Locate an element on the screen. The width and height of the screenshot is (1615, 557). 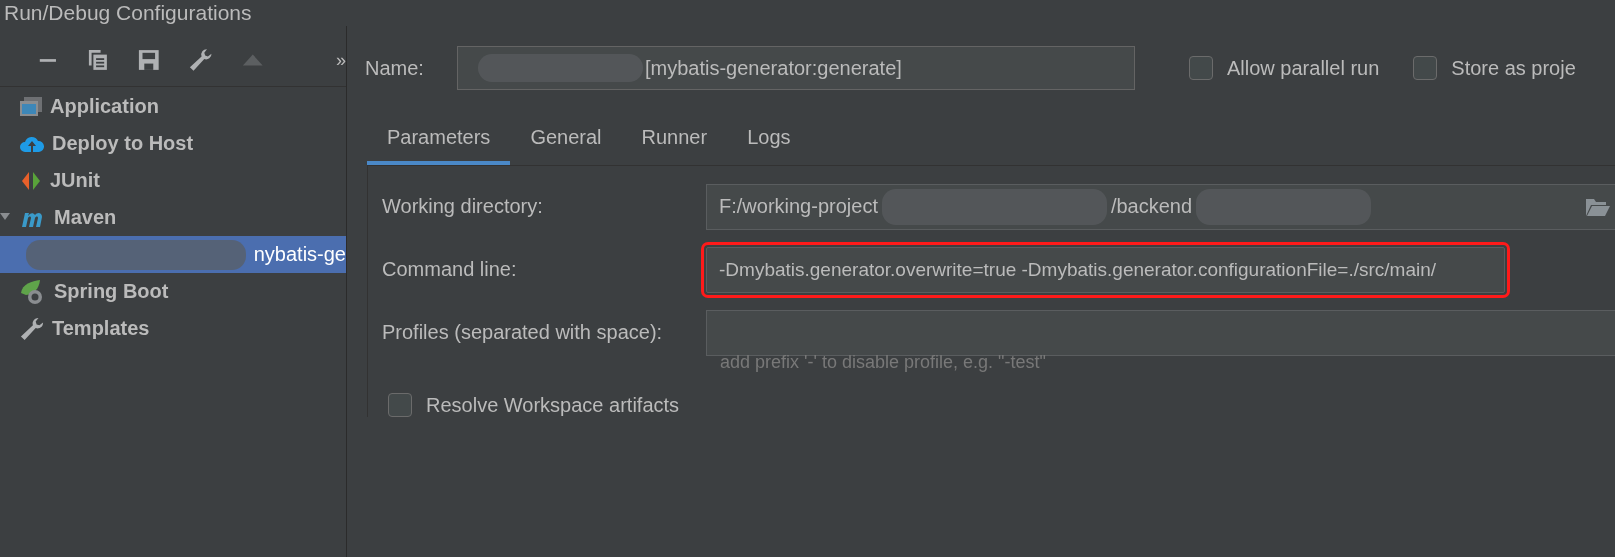
field-label: Working directory: is located at coordinates (463, 206).